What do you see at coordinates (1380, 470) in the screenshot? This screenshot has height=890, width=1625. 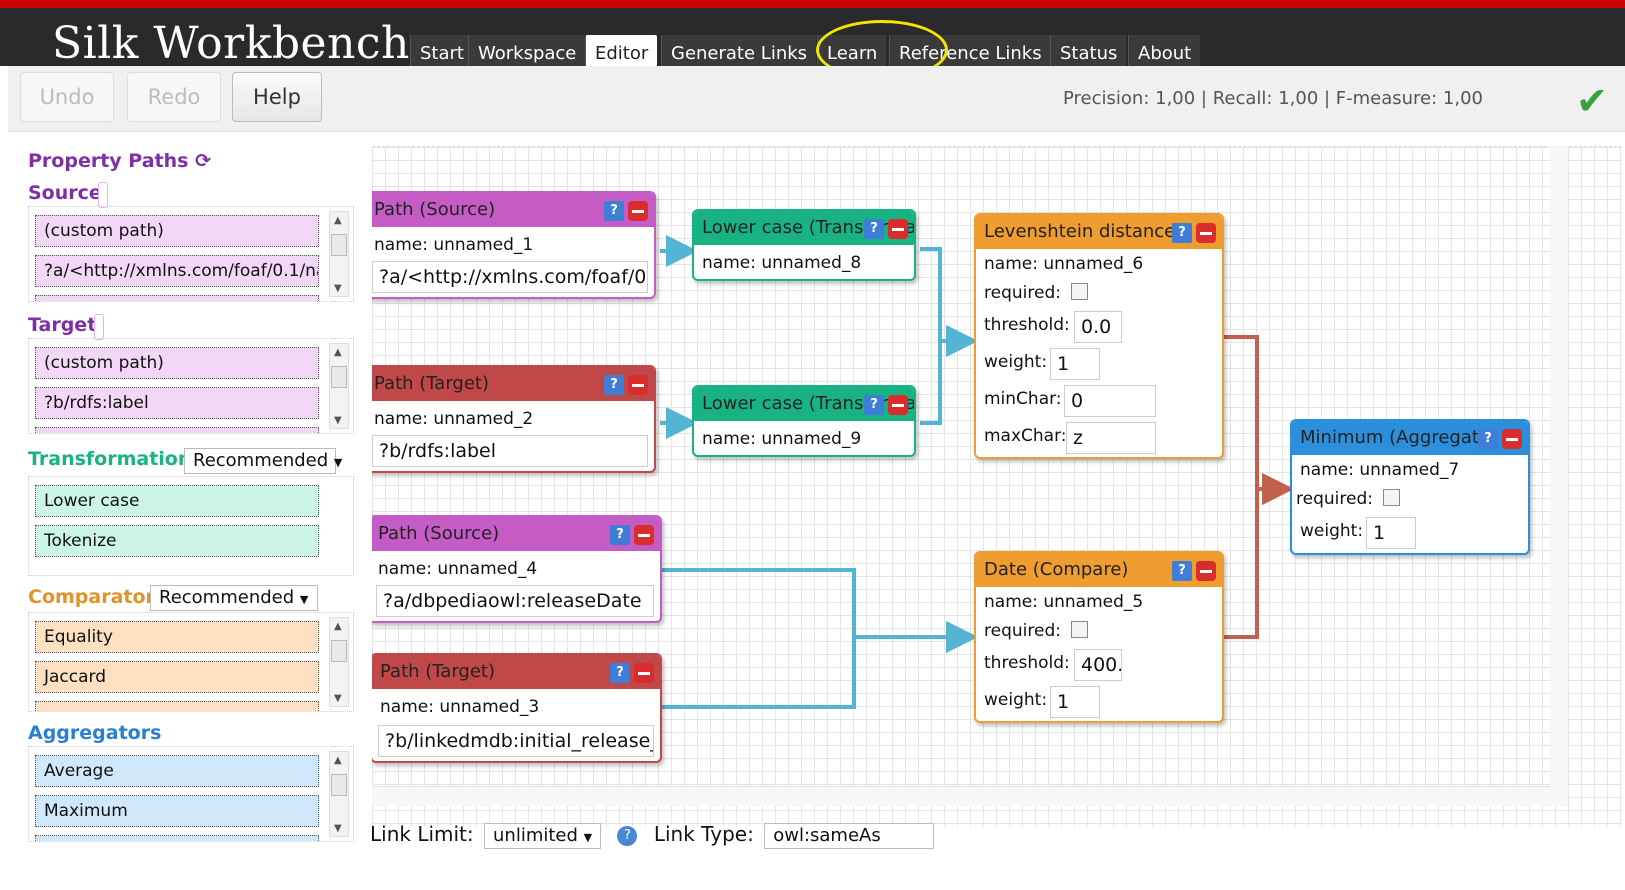 I see `node-name: name: unnamed_7` at bounding box center [1380, 470].